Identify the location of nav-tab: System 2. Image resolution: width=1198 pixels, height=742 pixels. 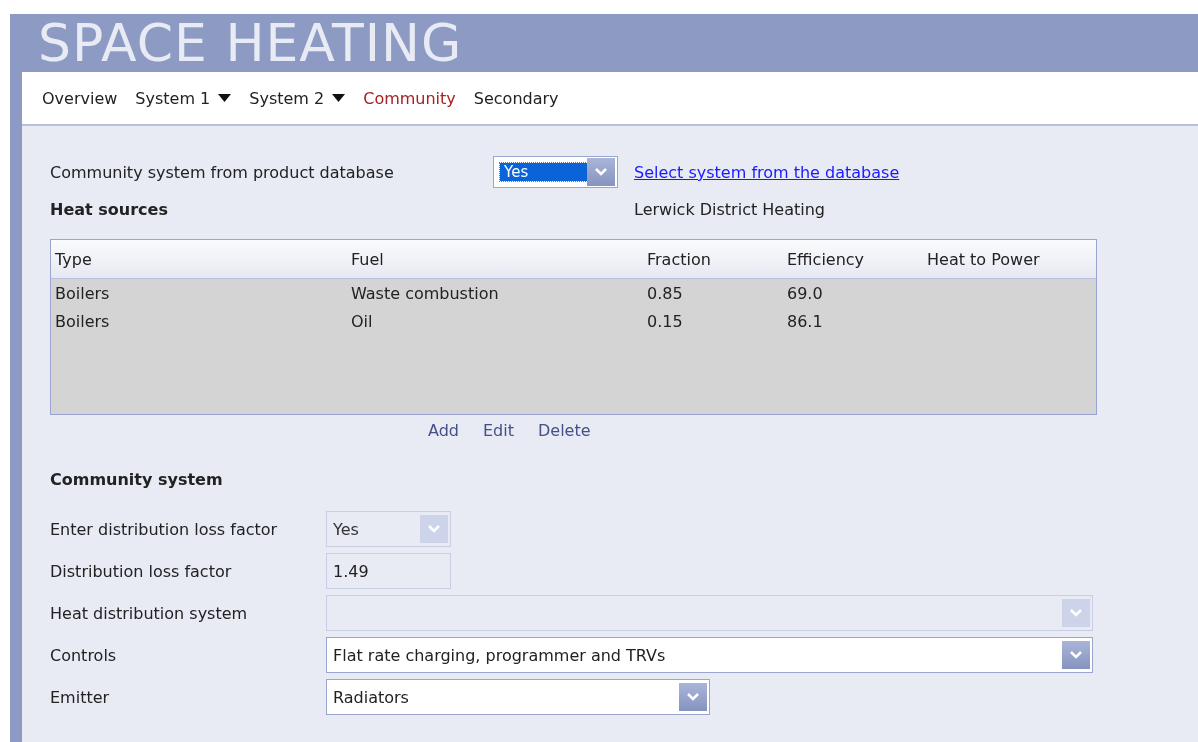
(297, 98).